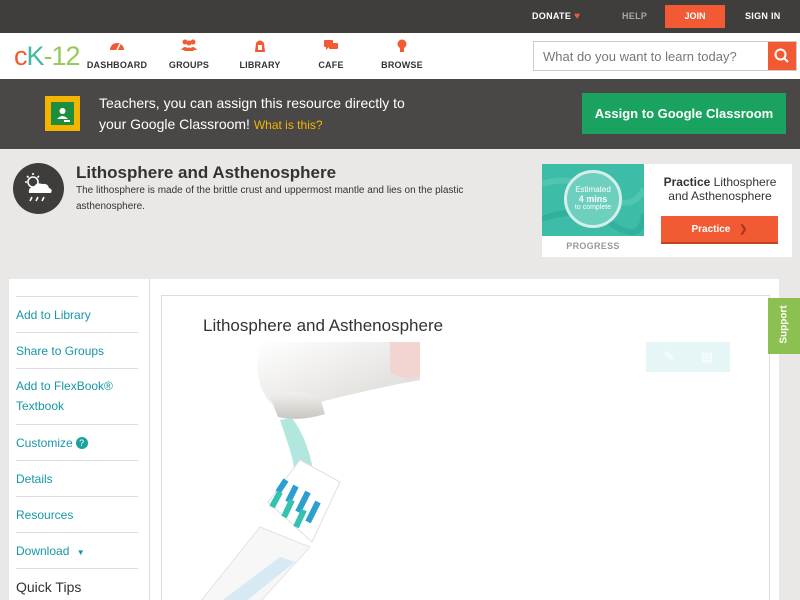  What do you see at coordinates (687, 182) in the screenshot?
I see `practice-title-bold: Practice` at bounding box center [687, 182].